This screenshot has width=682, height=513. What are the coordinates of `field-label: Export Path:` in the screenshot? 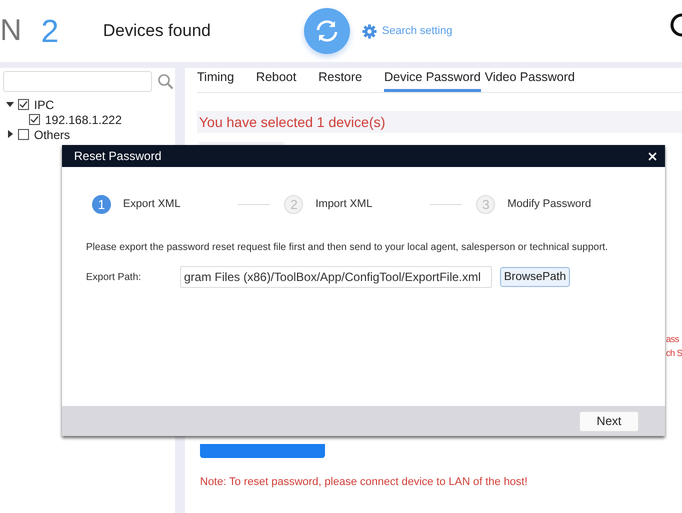 It's located at (114, 277).